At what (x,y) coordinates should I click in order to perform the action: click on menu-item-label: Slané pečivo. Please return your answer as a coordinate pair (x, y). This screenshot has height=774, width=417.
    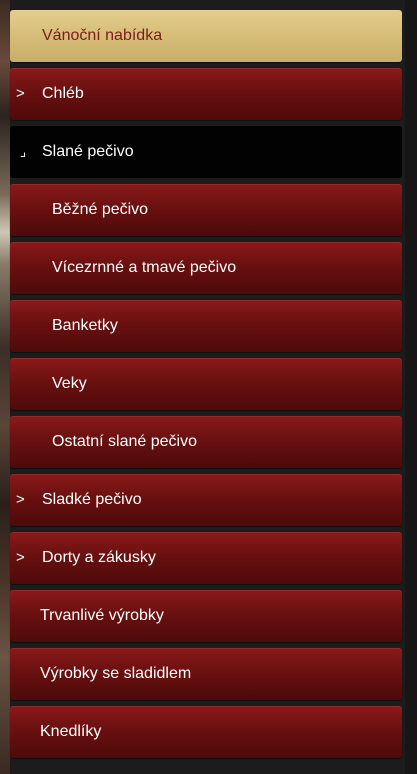
    Looking at the image, I should click on (88, 151).